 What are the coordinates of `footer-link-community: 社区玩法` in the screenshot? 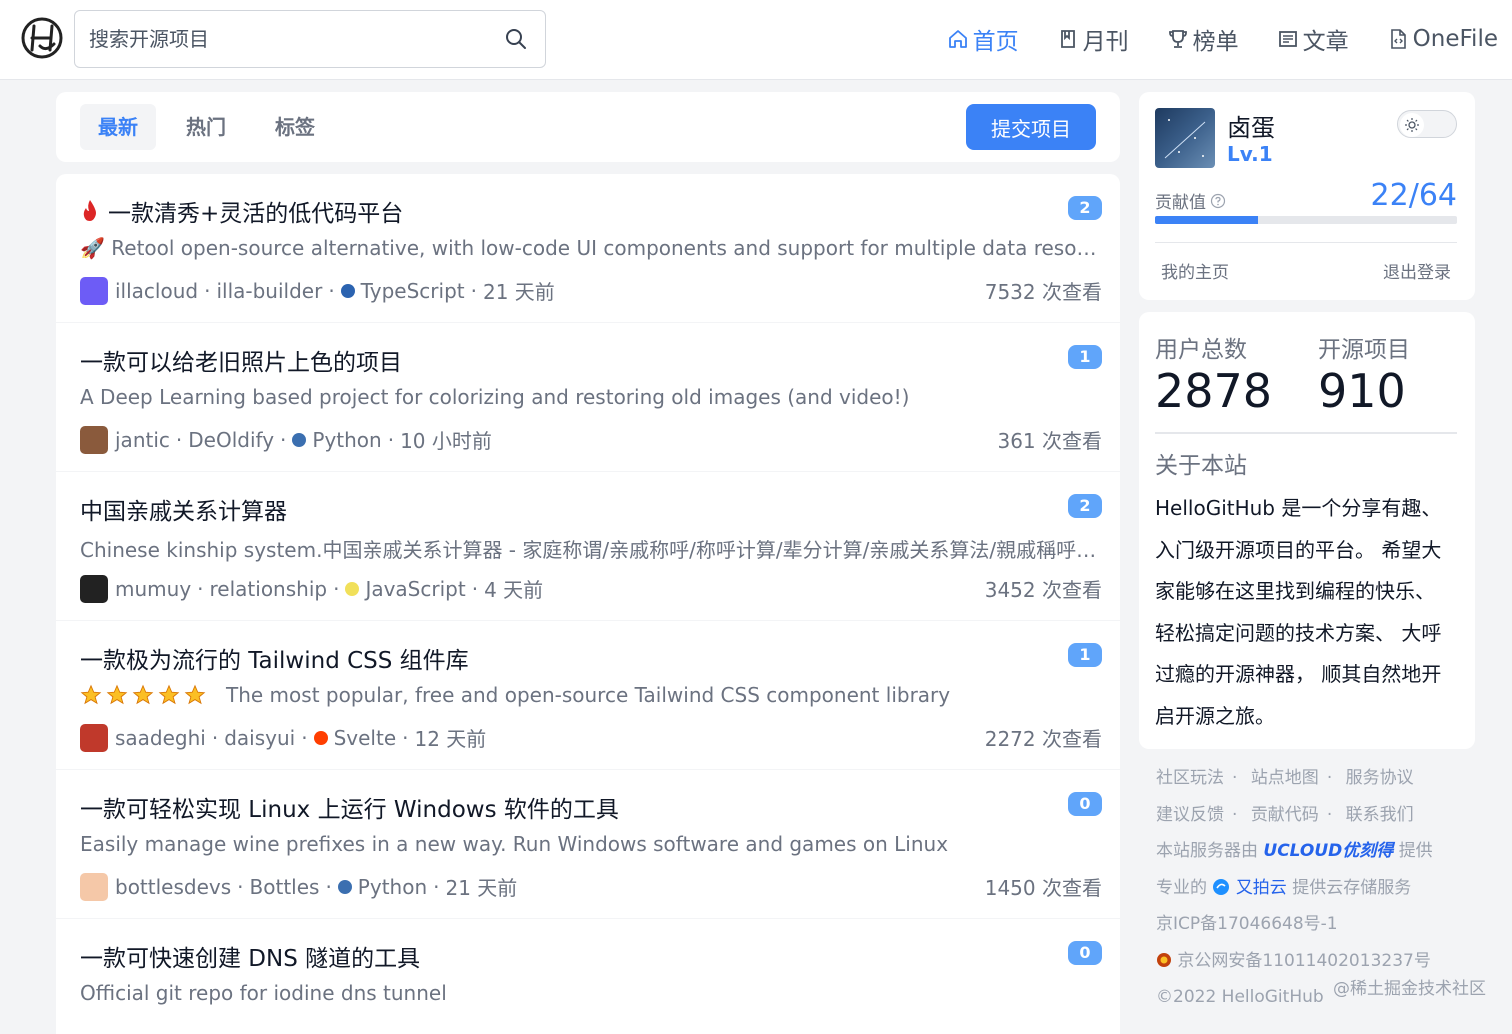 It's located at (1190, 778).